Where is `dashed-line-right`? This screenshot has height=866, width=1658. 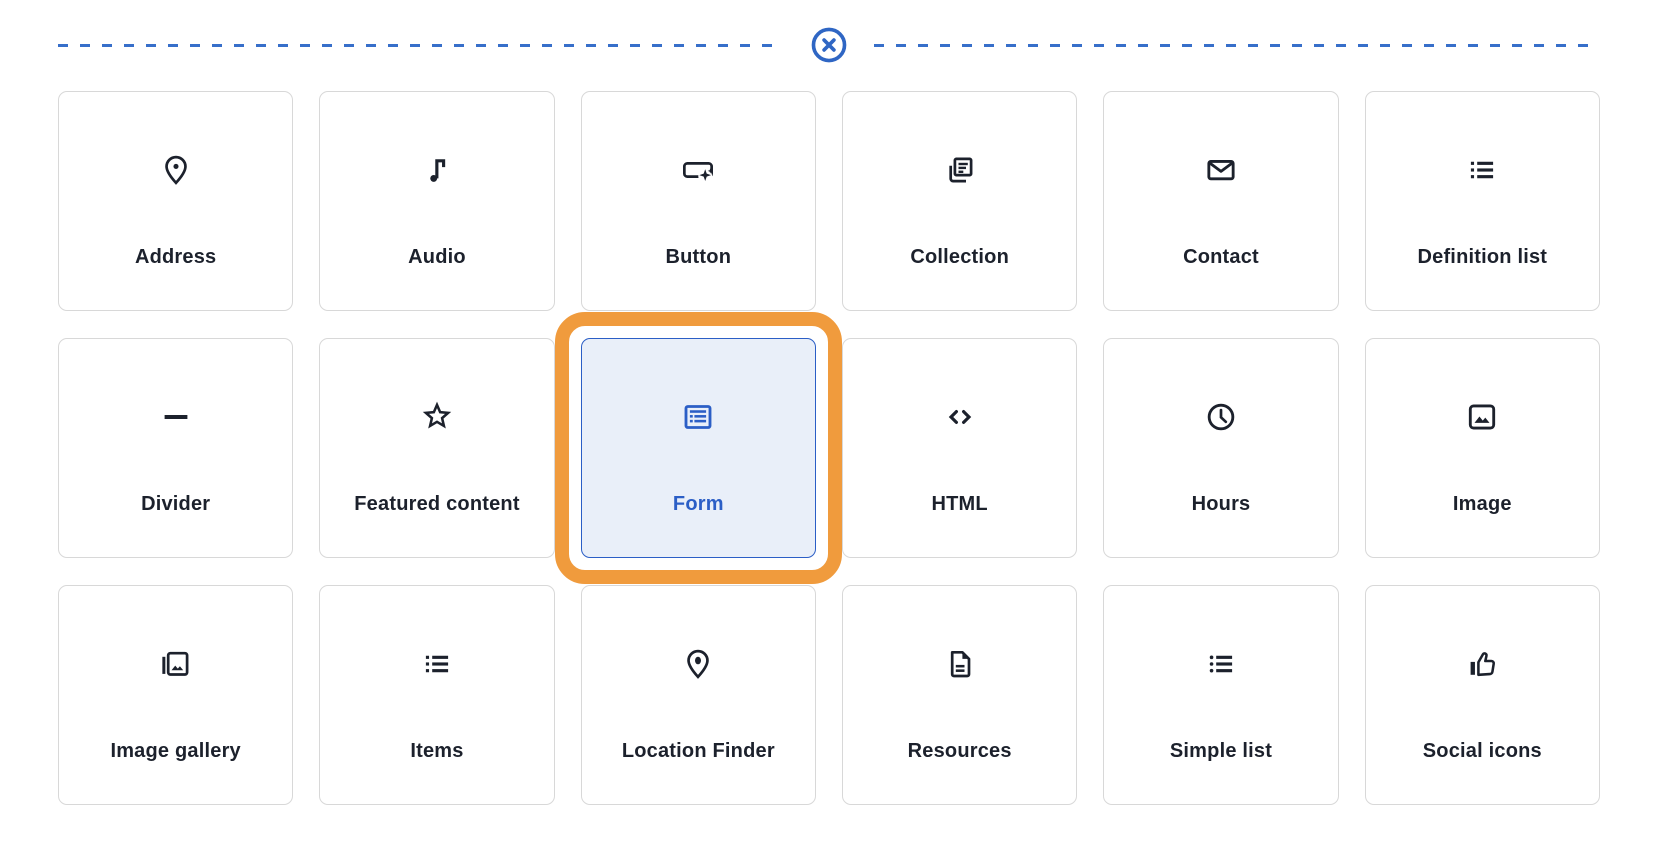
dashed-line-right is located at coordinates (1237, 45).